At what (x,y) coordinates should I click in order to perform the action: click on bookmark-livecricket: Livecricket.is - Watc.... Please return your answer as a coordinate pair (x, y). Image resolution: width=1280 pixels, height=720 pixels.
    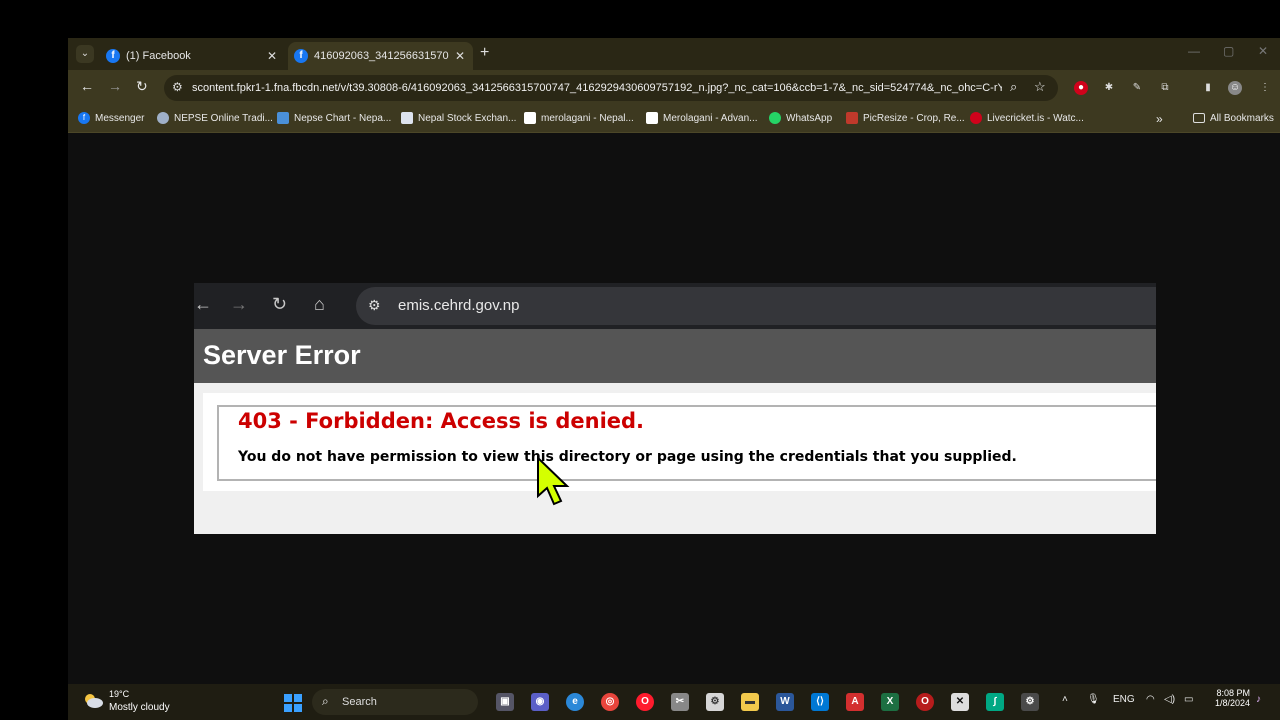
    Looking at the image, I should click on (1027, 119).